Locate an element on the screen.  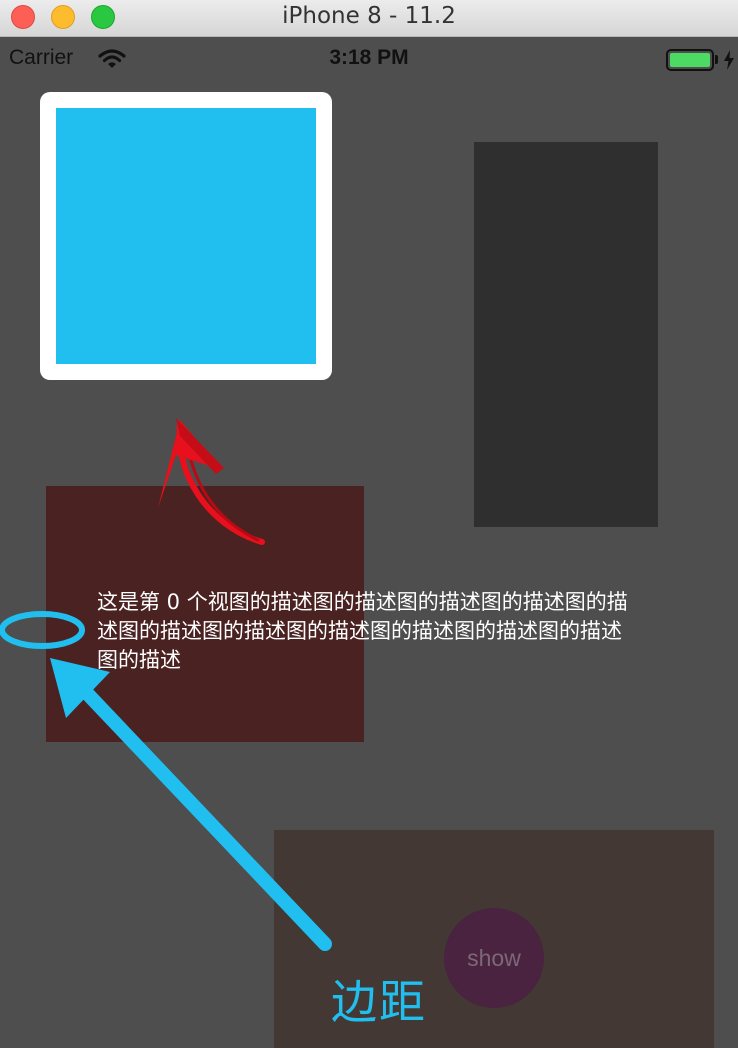
charging-bolt-icon is located at coordinates (729, 60).